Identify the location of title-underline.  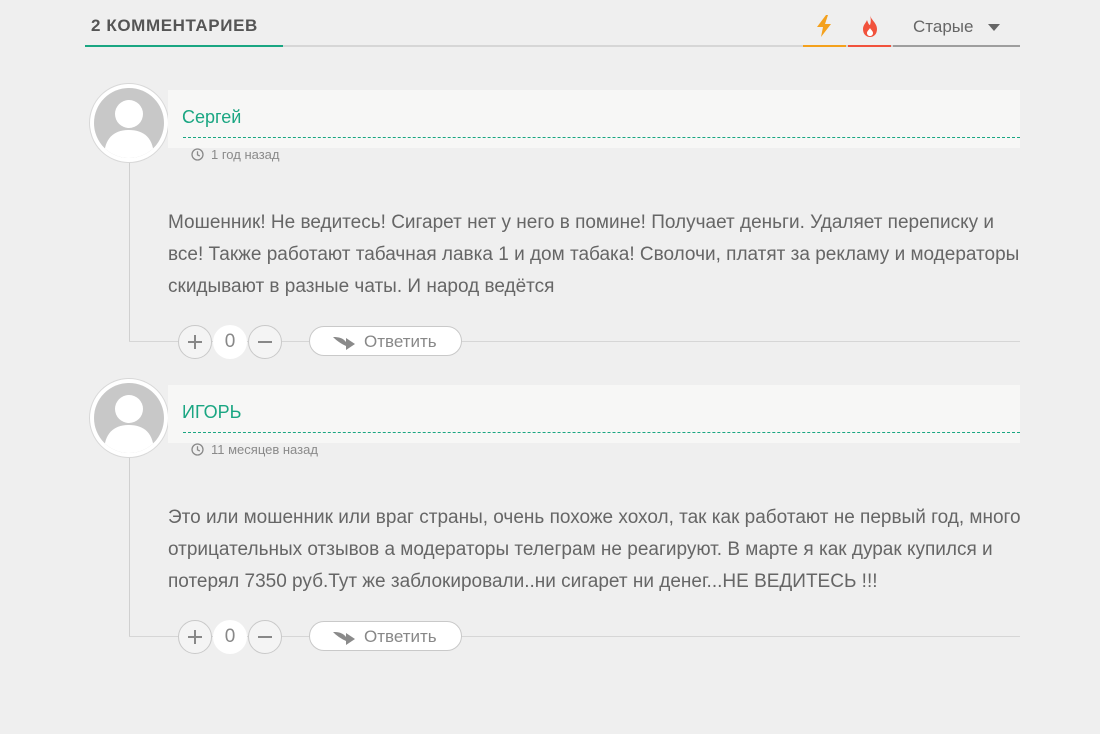
(184, 46).